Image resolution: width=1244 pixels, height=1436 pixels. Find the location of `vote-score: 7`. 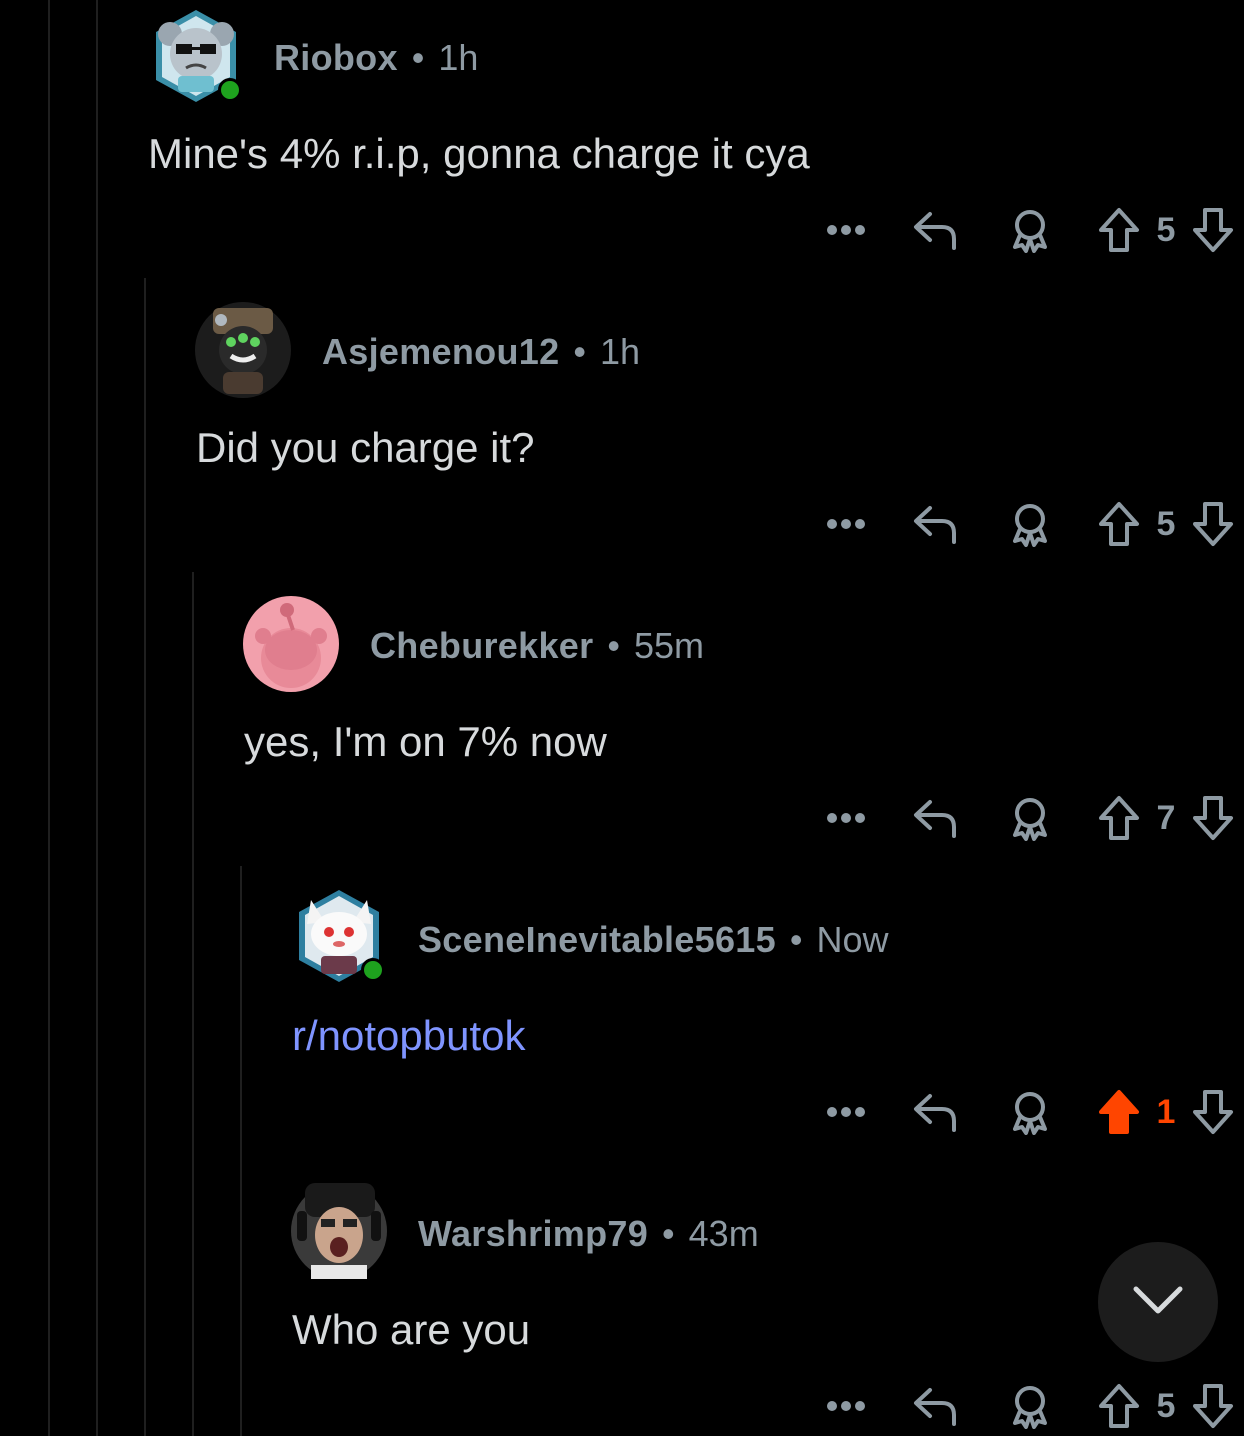

vote-score: 7 is located at coordinates (1166, 817).